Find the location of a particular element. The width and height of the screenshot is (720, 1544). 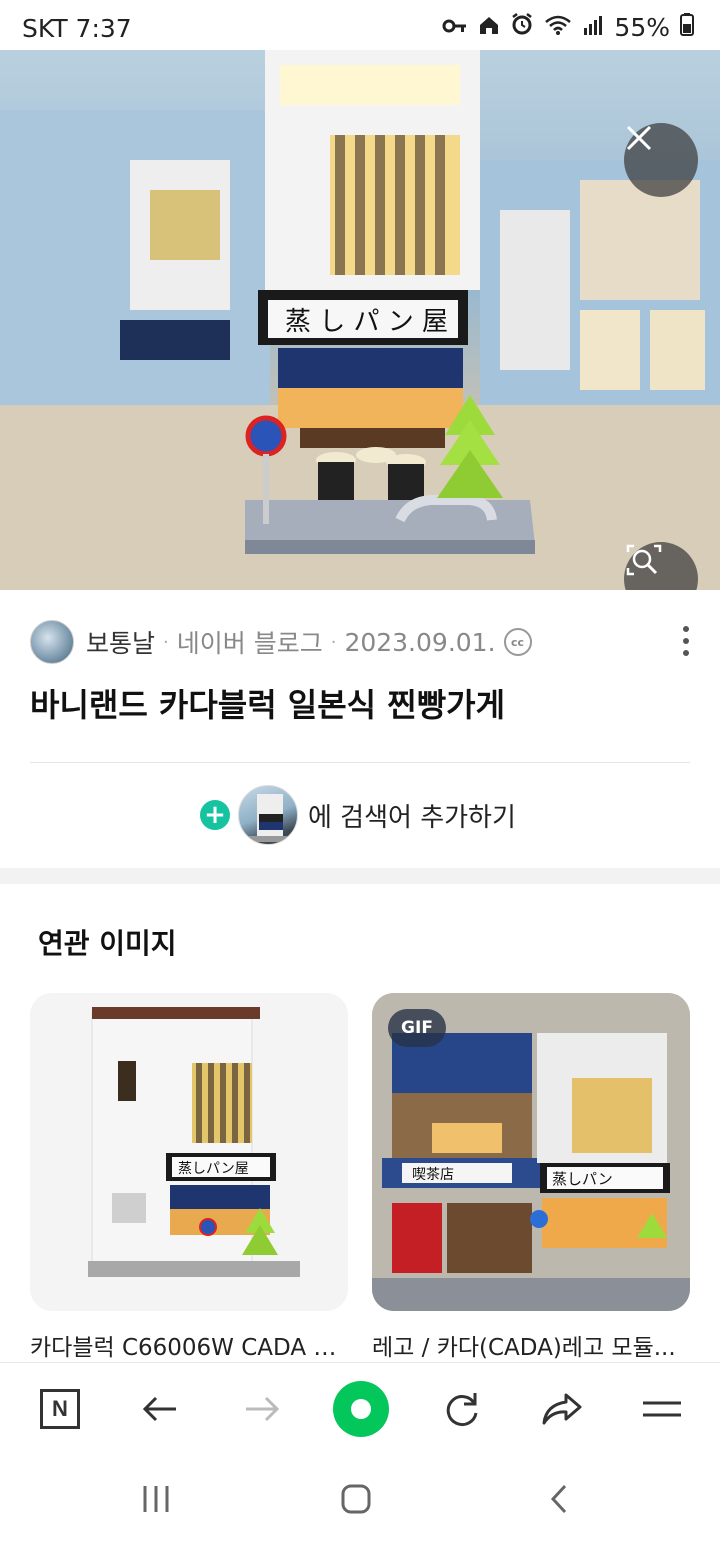

add-search-term-button: + 에 검색어 추가하기 is located at coordinates (358, 815).